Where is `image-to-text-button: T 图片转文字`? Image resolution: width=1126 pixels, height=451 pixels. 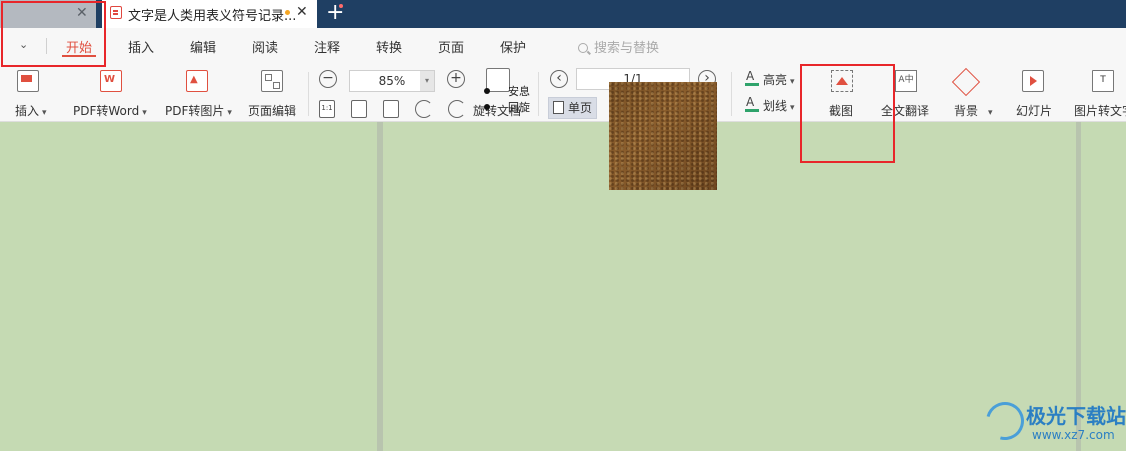 image-to-text-button: T 图片转文字 is located at coordinates (1097, 91).